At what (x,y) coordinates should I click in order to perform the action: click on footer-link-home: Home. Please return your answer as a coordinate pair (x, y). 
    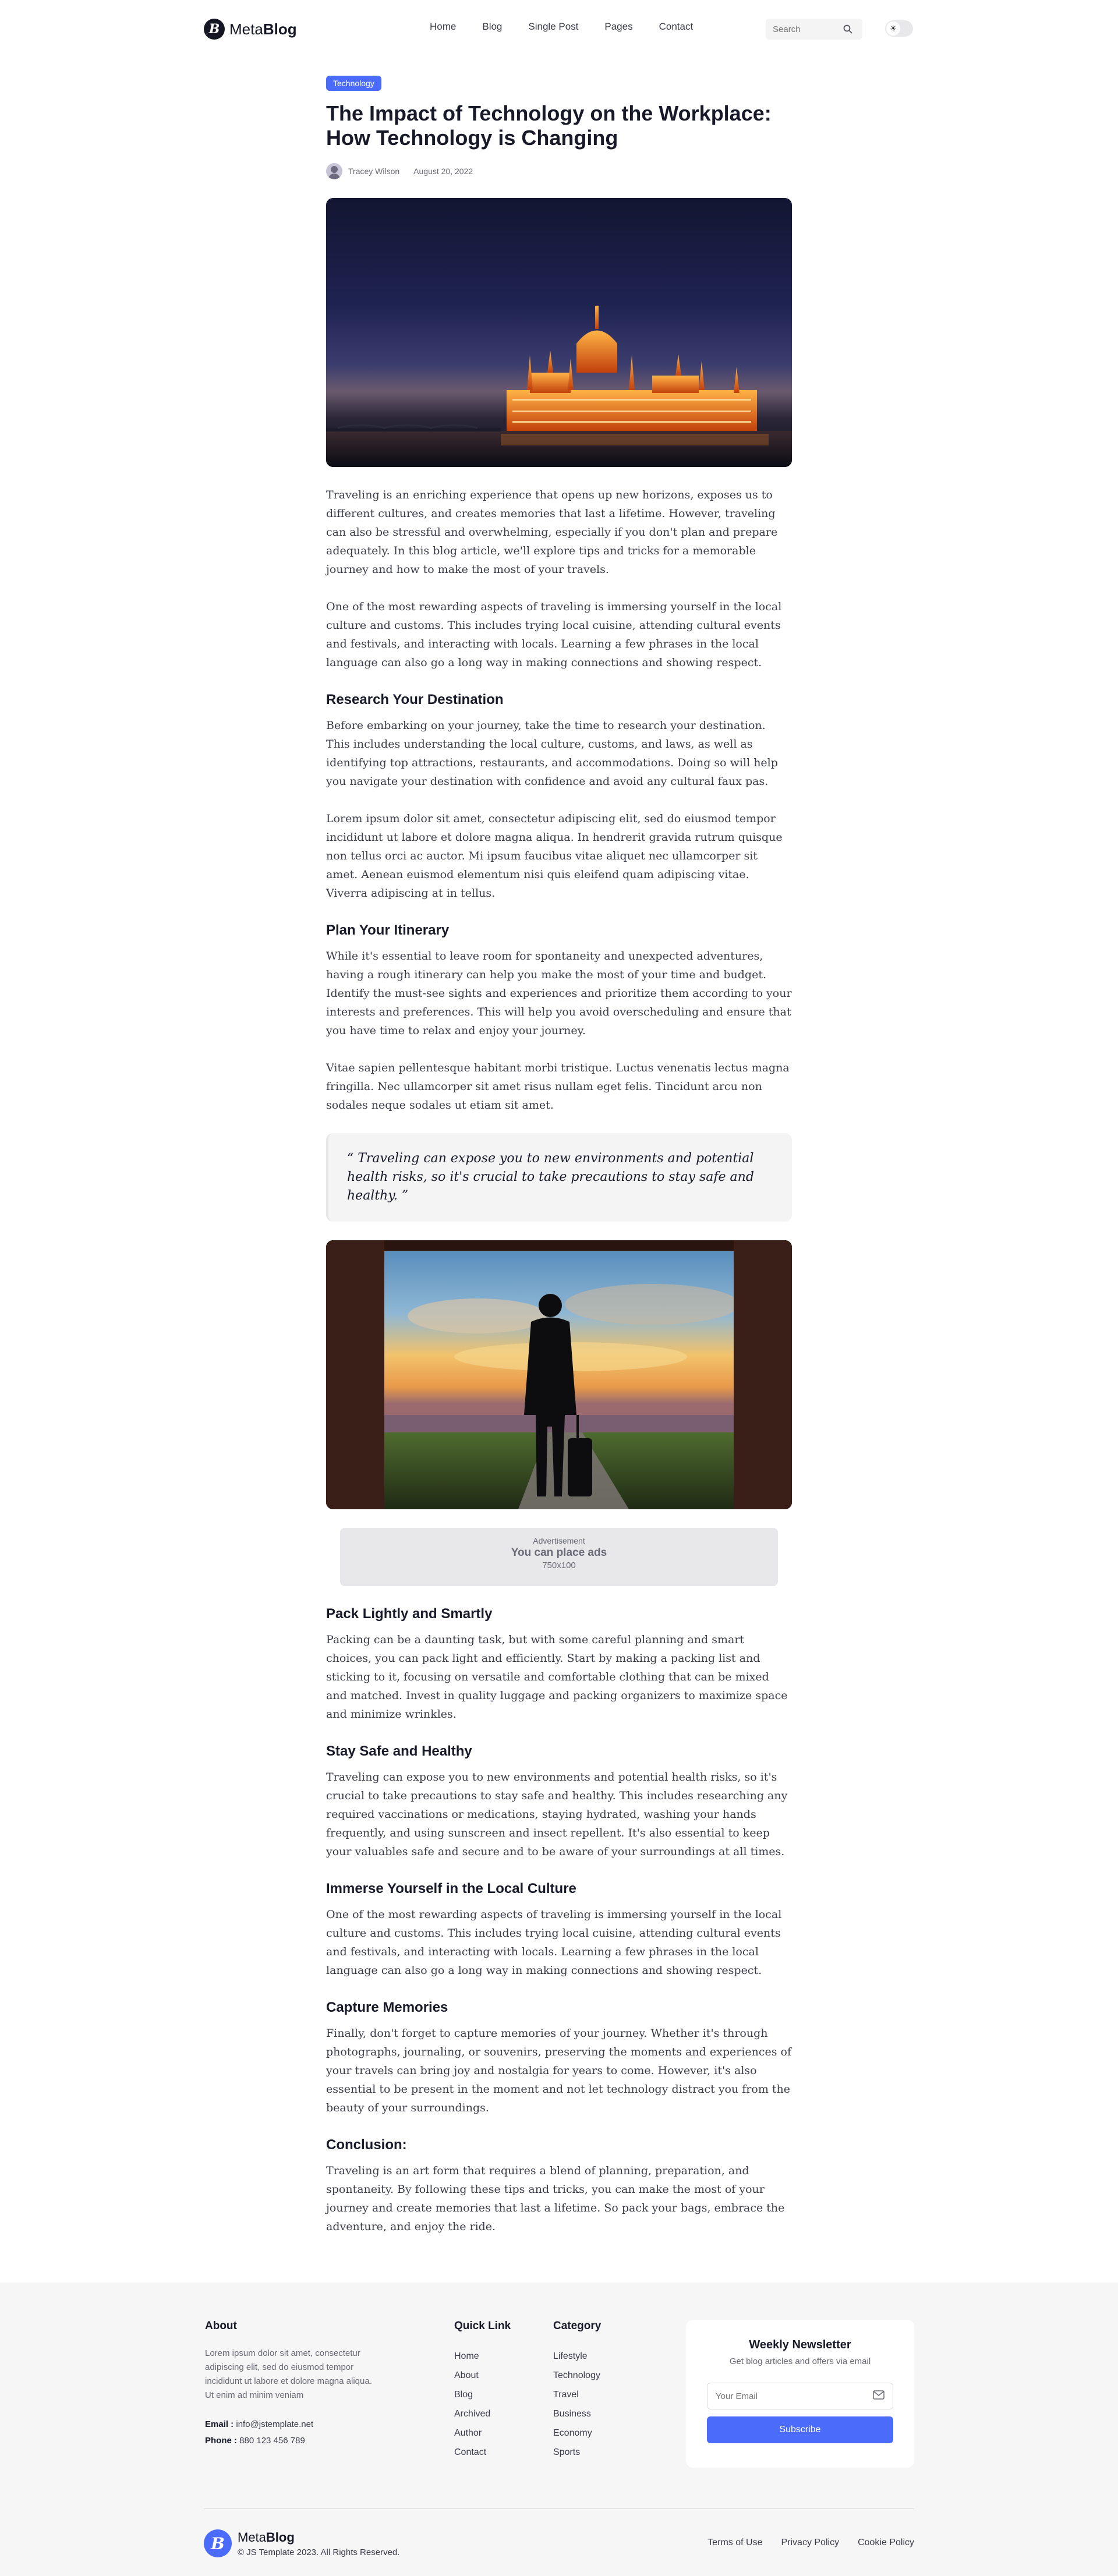
    Looking at the image, I should click on (482, 2356).